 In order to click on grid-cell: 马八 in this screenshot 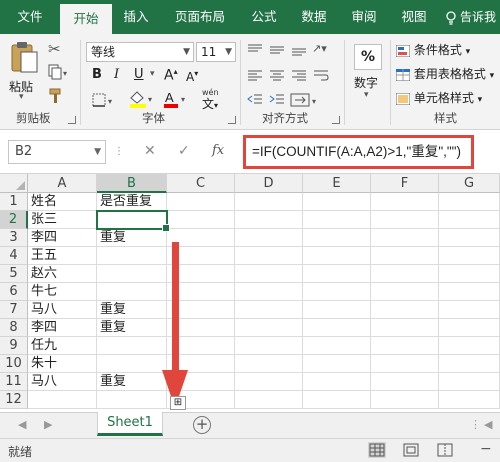, I will do `click(62, 382)`.